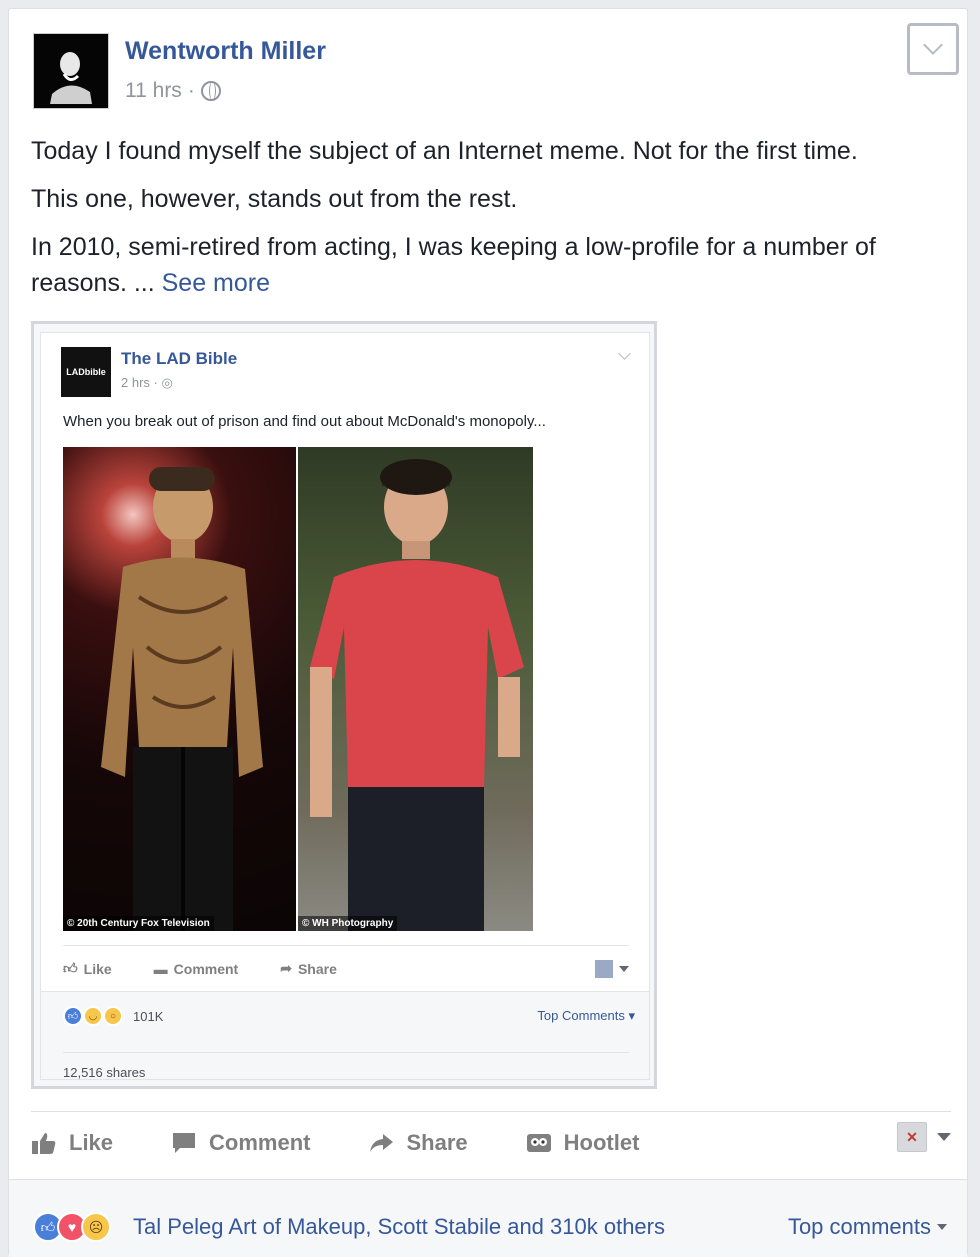 The width and height of the screenshot is (980, 1257). I want to click on credit-left: © 20th Century Fox Television, so click(138, 923).